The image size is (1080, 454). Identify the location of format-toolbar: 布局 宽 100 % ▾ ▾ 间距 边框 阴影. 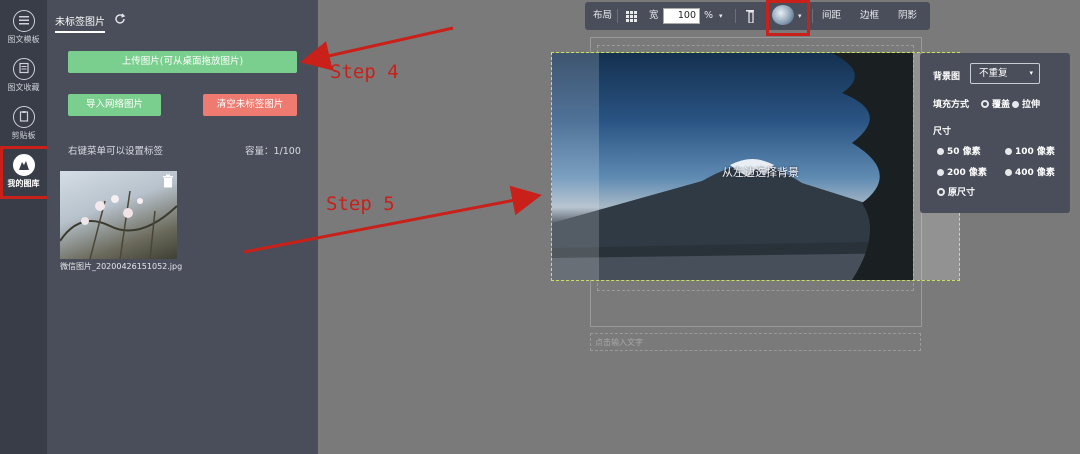
(757, 16).